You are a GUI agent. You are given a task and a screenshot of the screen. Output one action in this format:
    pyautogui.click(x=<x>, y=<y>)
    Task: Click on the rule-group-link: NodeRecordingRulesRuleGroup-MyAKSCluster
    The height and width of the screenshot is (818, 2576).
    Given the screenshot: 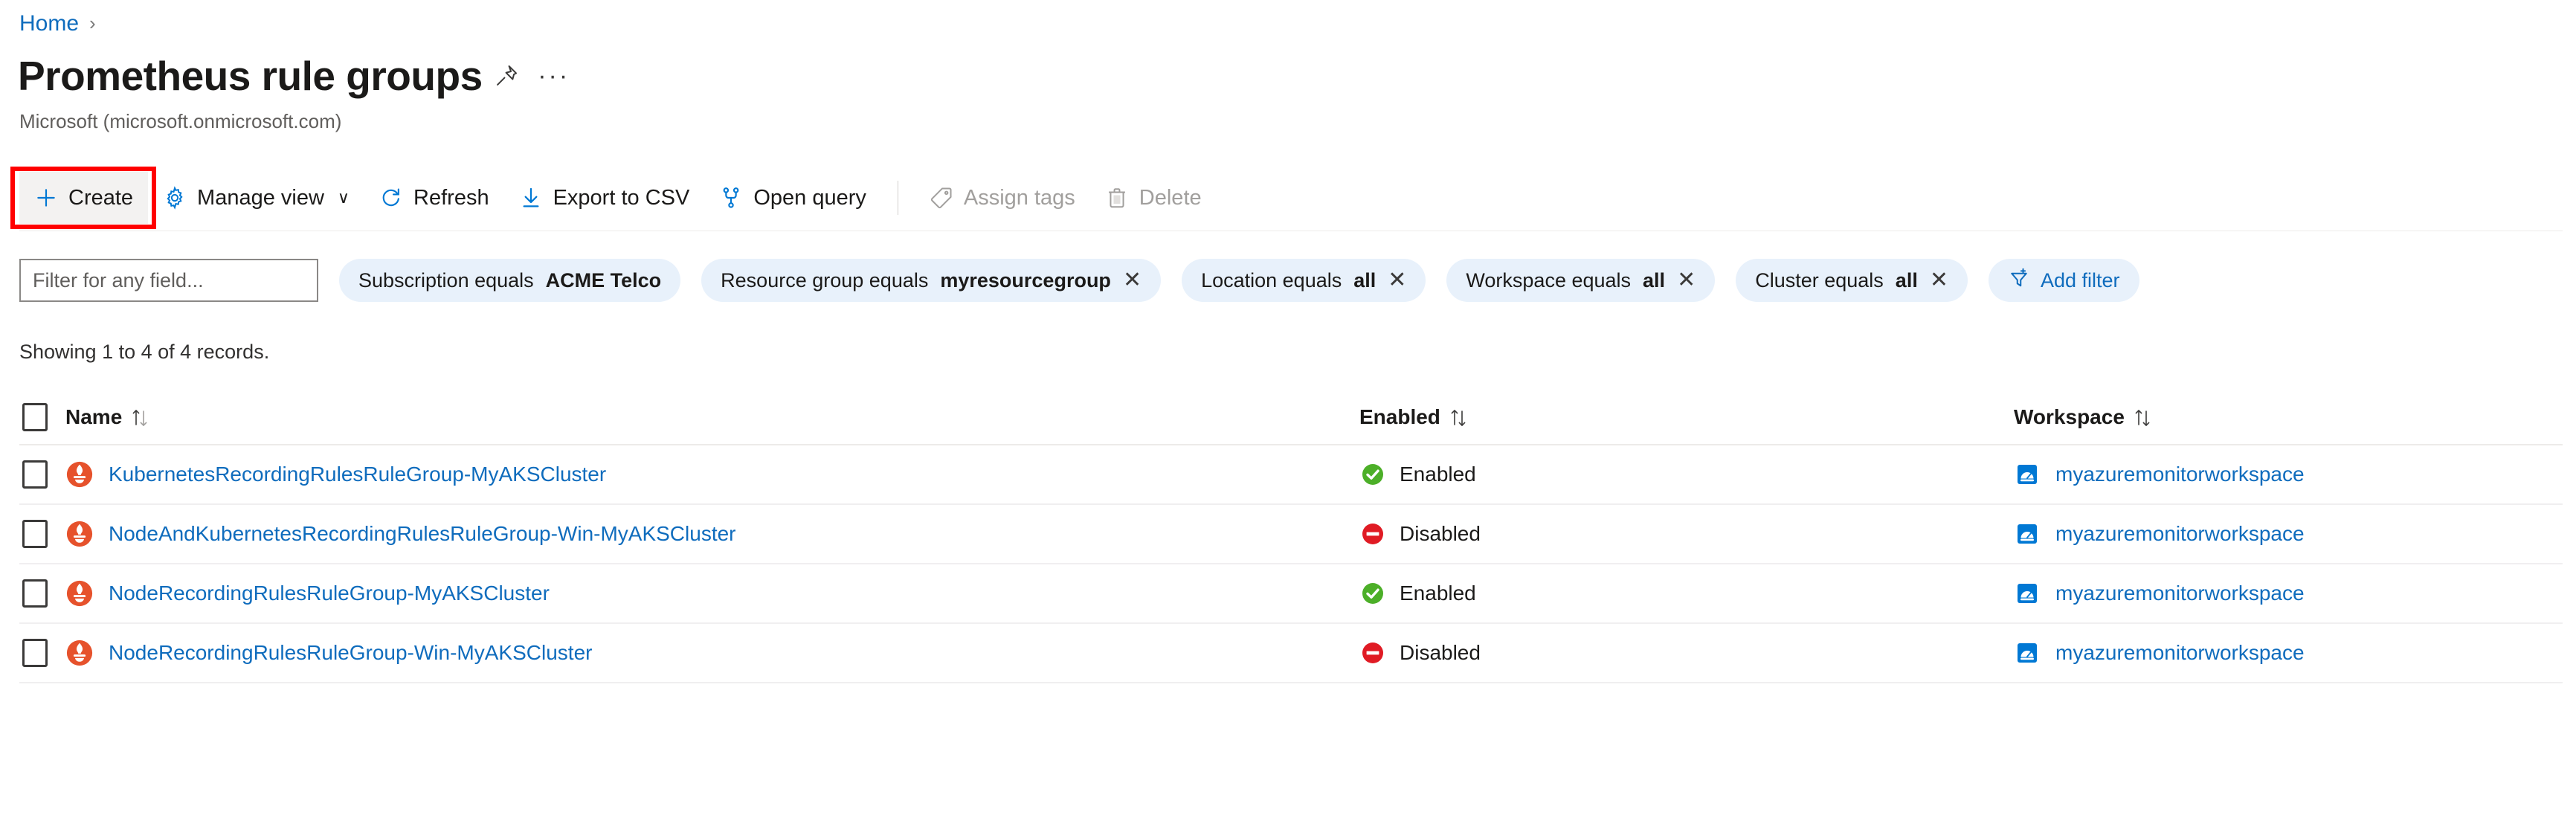 What is the action you would take?
    pyautogui.click(x=329, y=593)
    